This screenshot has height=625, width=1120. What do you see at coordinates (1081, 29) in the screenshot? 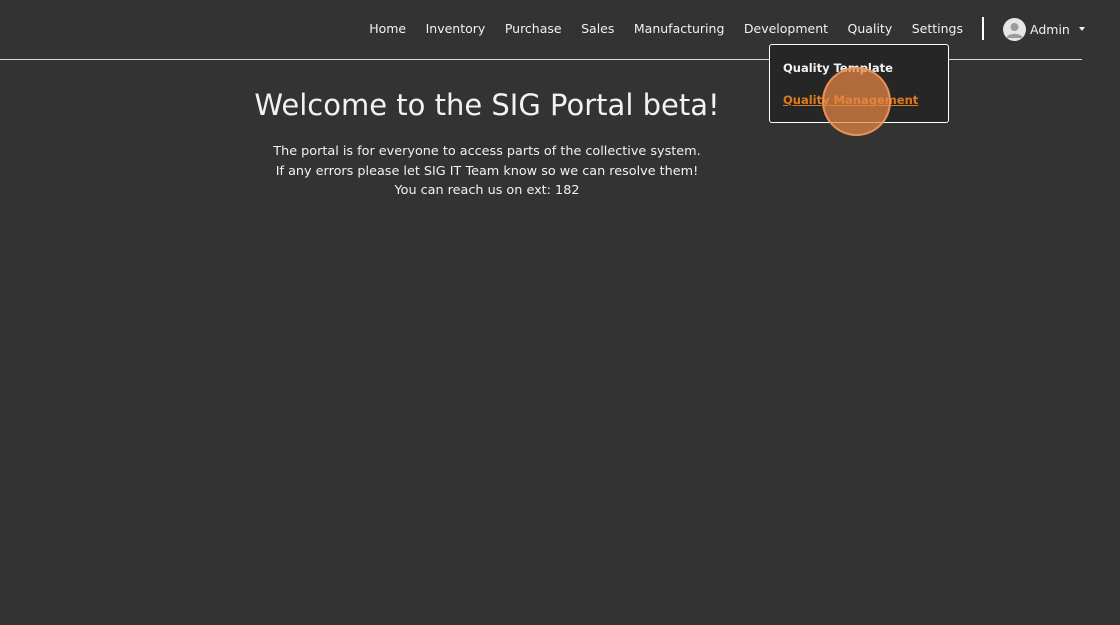
I see `chevron-down-icon` at bounding box center [1081, 29].